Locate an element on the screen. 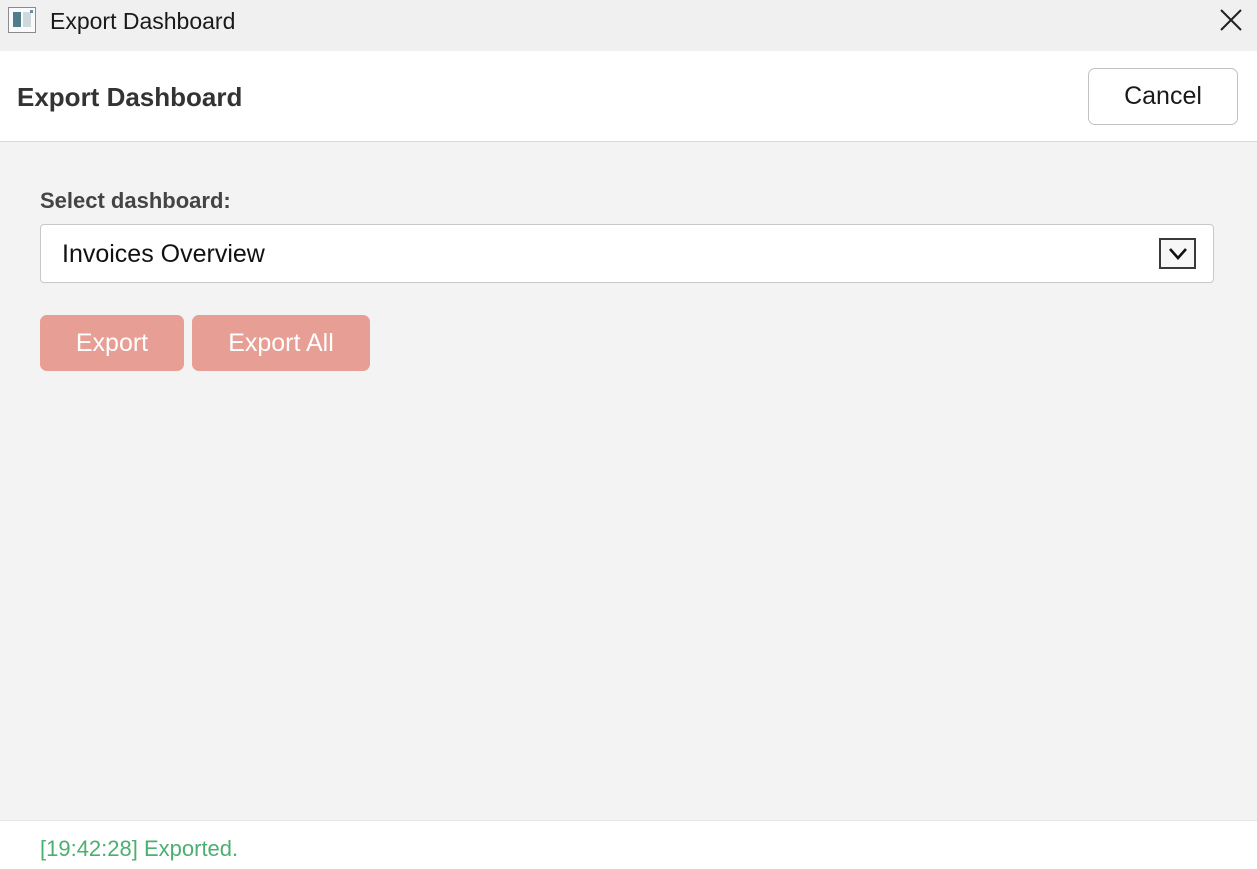 This screenshot has height=869, width=1257. chevron-down-icon is located at coordinates (1178, 254).